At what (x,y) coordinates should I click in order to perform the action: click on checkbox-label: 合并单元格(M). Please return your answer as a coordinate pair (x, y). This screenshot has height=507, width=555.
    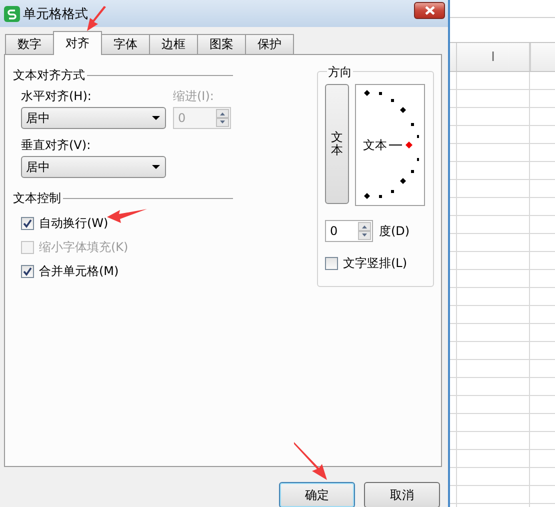
    Looking at the image, I should click on (79, 271).